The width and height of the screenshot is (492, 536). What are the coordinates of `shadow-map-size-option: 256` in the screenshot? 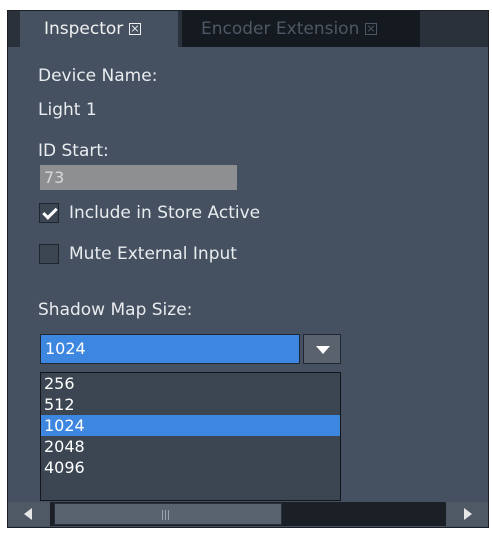 It's located at (190, 383).